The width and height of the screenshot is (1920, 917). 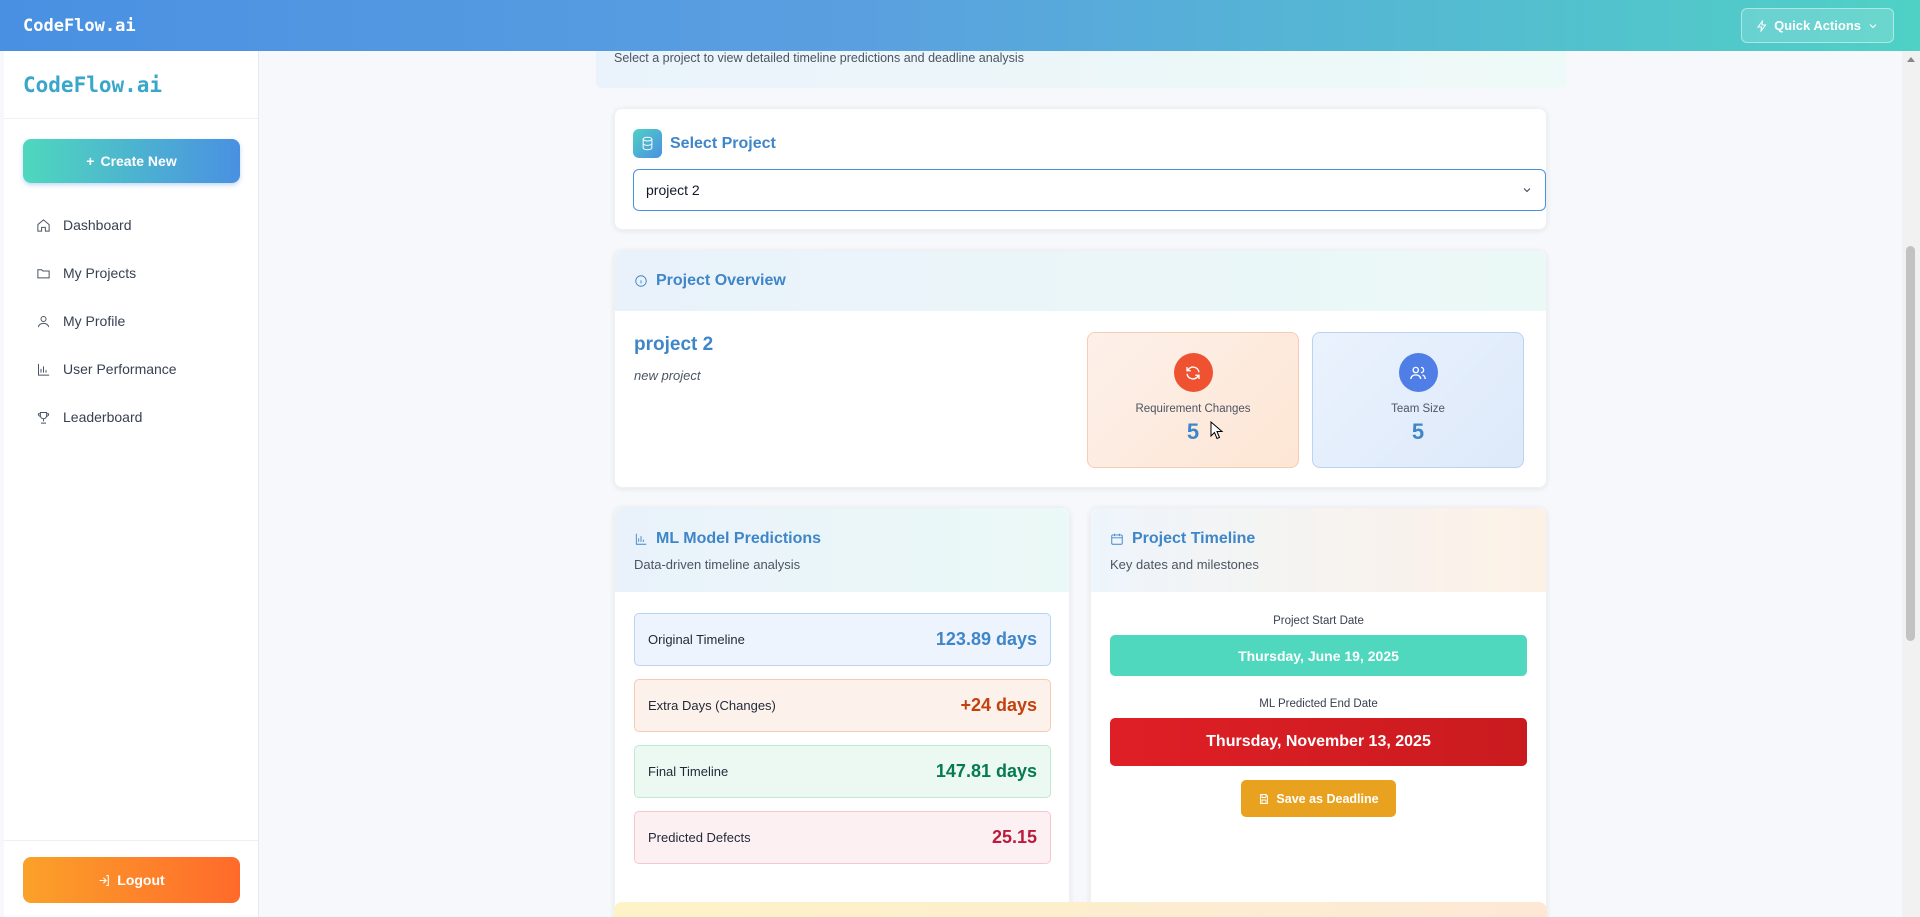 I want to click on end-date-value: Thursday, November 13, 2025, so click(x=1318, y=742).